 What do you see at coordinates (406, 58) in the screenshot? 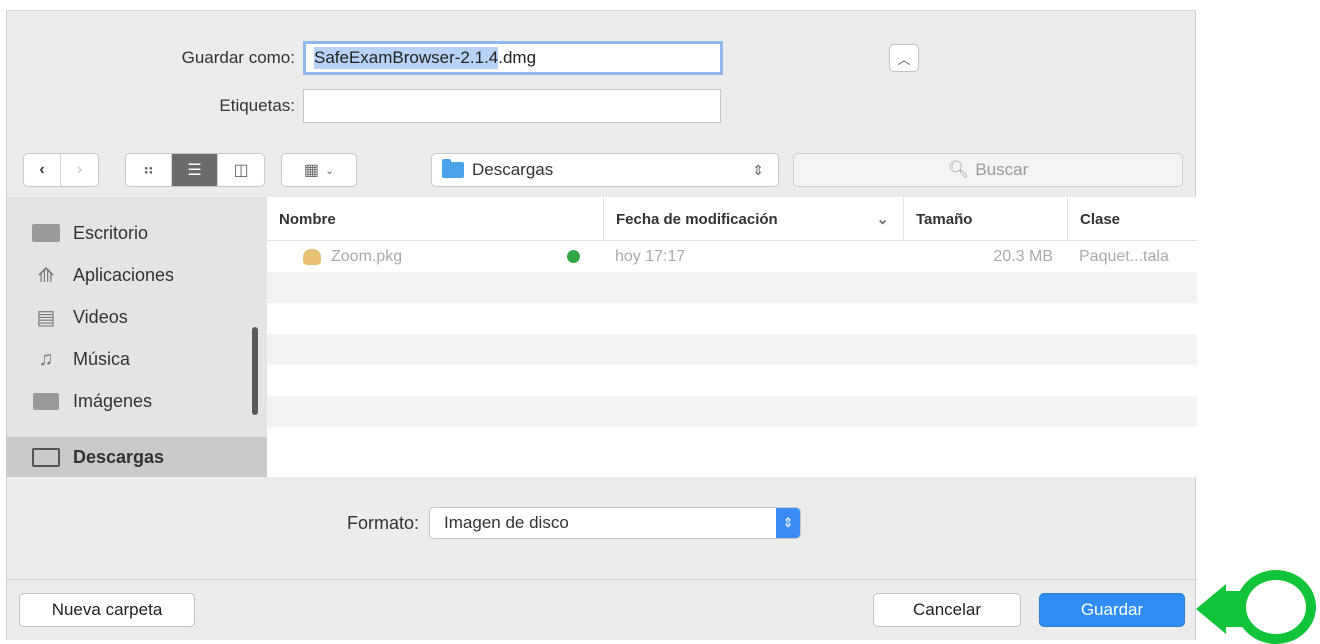
I see `filename-selected-text: SafeExamBrowser-2.1.4` at bounding box center [406, 58].